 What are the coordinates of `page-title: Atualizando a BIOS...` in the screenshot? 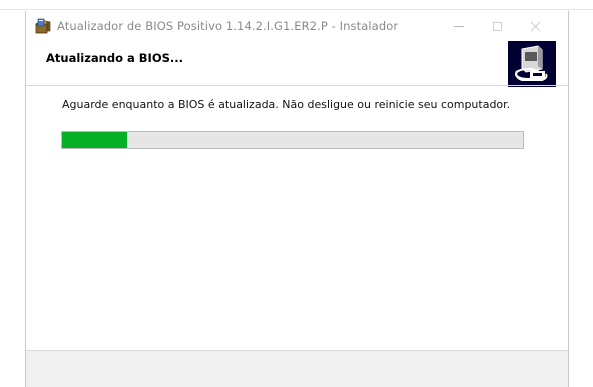 It's located at (114, 58).